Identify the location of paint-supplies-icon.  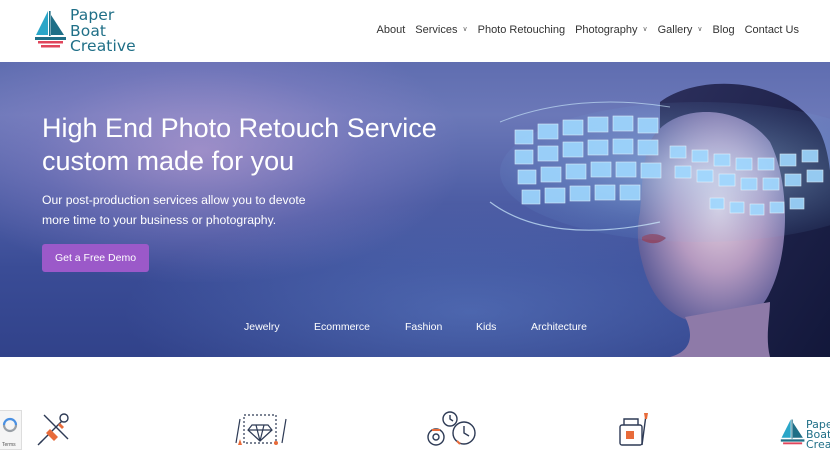
(633, 429).